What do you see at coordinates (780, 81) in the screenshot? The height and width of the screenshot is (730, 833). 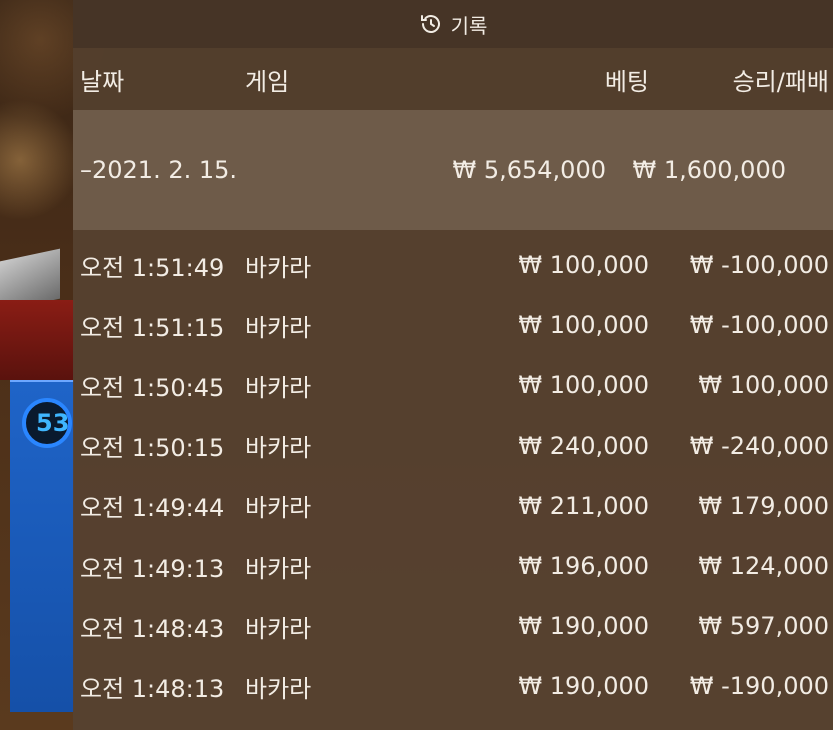 I see `column-header-winloss: 승리/패배` at bounding box center [780, 81].